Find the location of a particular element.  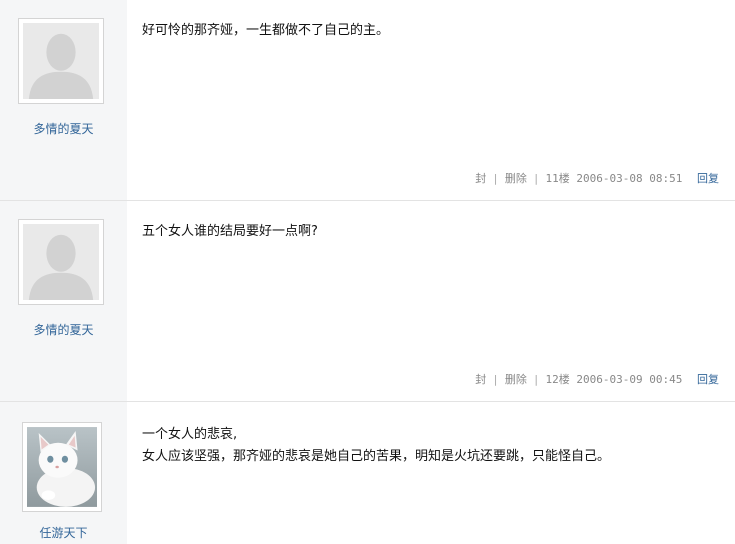

post-text-line: 女人应该坚强，那齐娅的悲哀是她自己的苦果，明知是火坑还要跳，只能怪自己。 is located at coordinates (376, 456).